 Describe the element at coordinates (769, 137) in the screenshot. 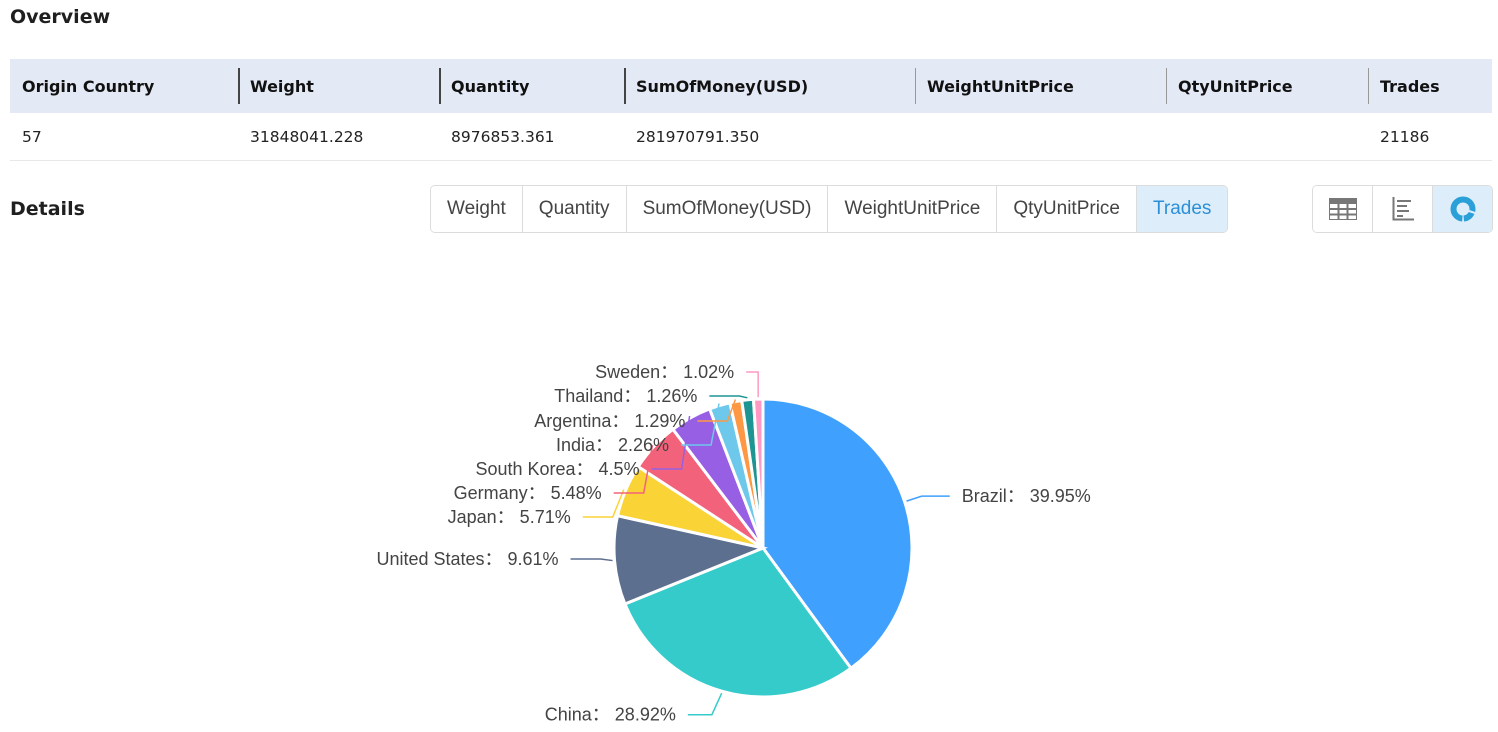

I see `cell-sum-of-money: 281970791.350` at that location.